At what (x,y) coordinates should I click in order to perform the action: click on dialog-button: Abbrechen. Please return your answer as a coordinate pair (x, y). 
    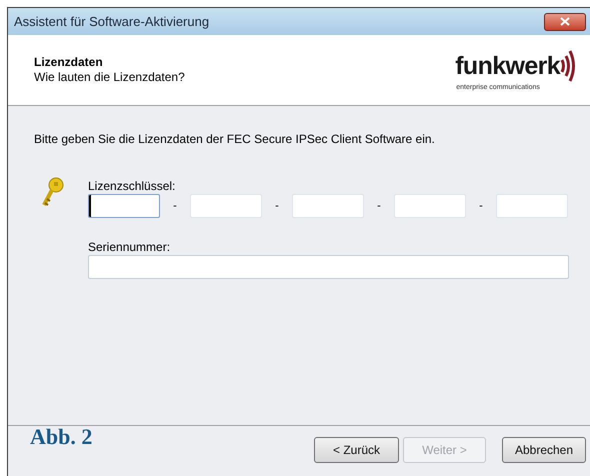
    Looking at the image, I should click on (544, 450).